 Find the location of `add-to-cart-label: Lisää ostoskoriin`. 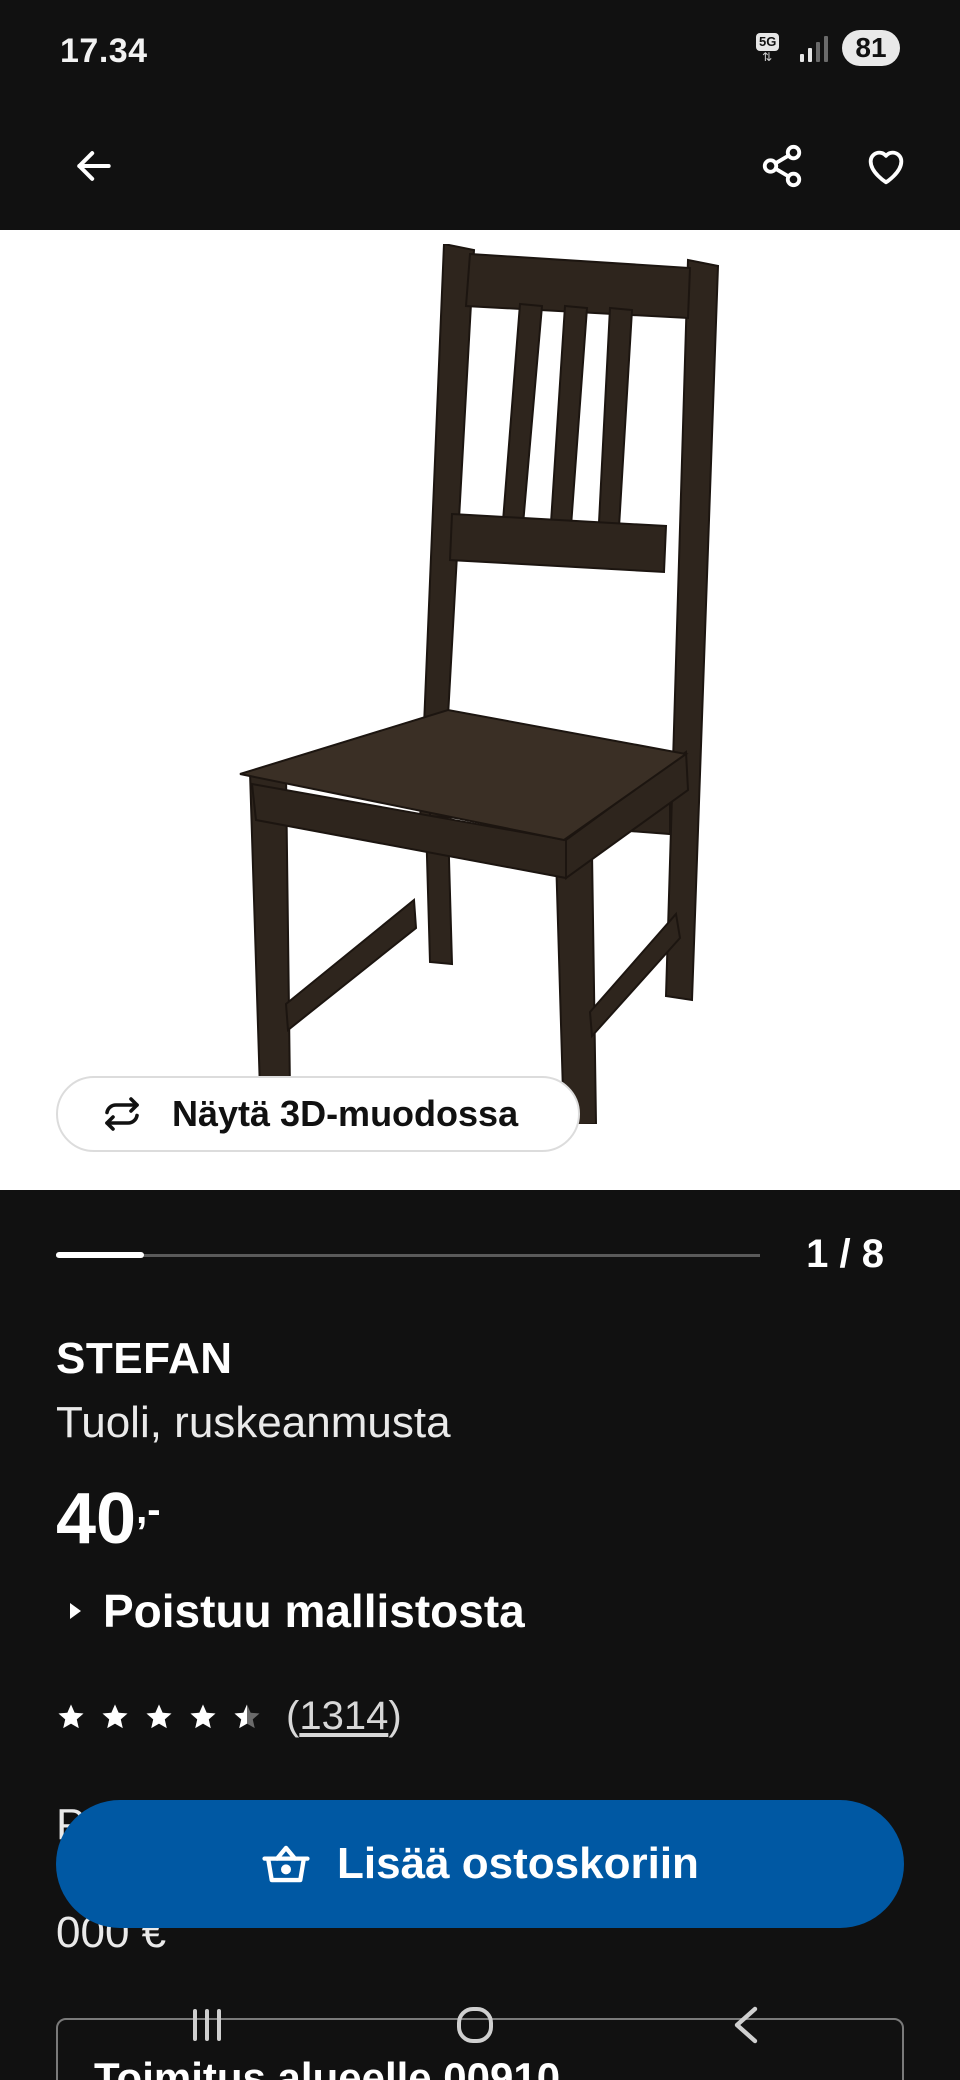

add-to-cart-label: Lisää ostoskoriin is located at coordinates (518, 1863).